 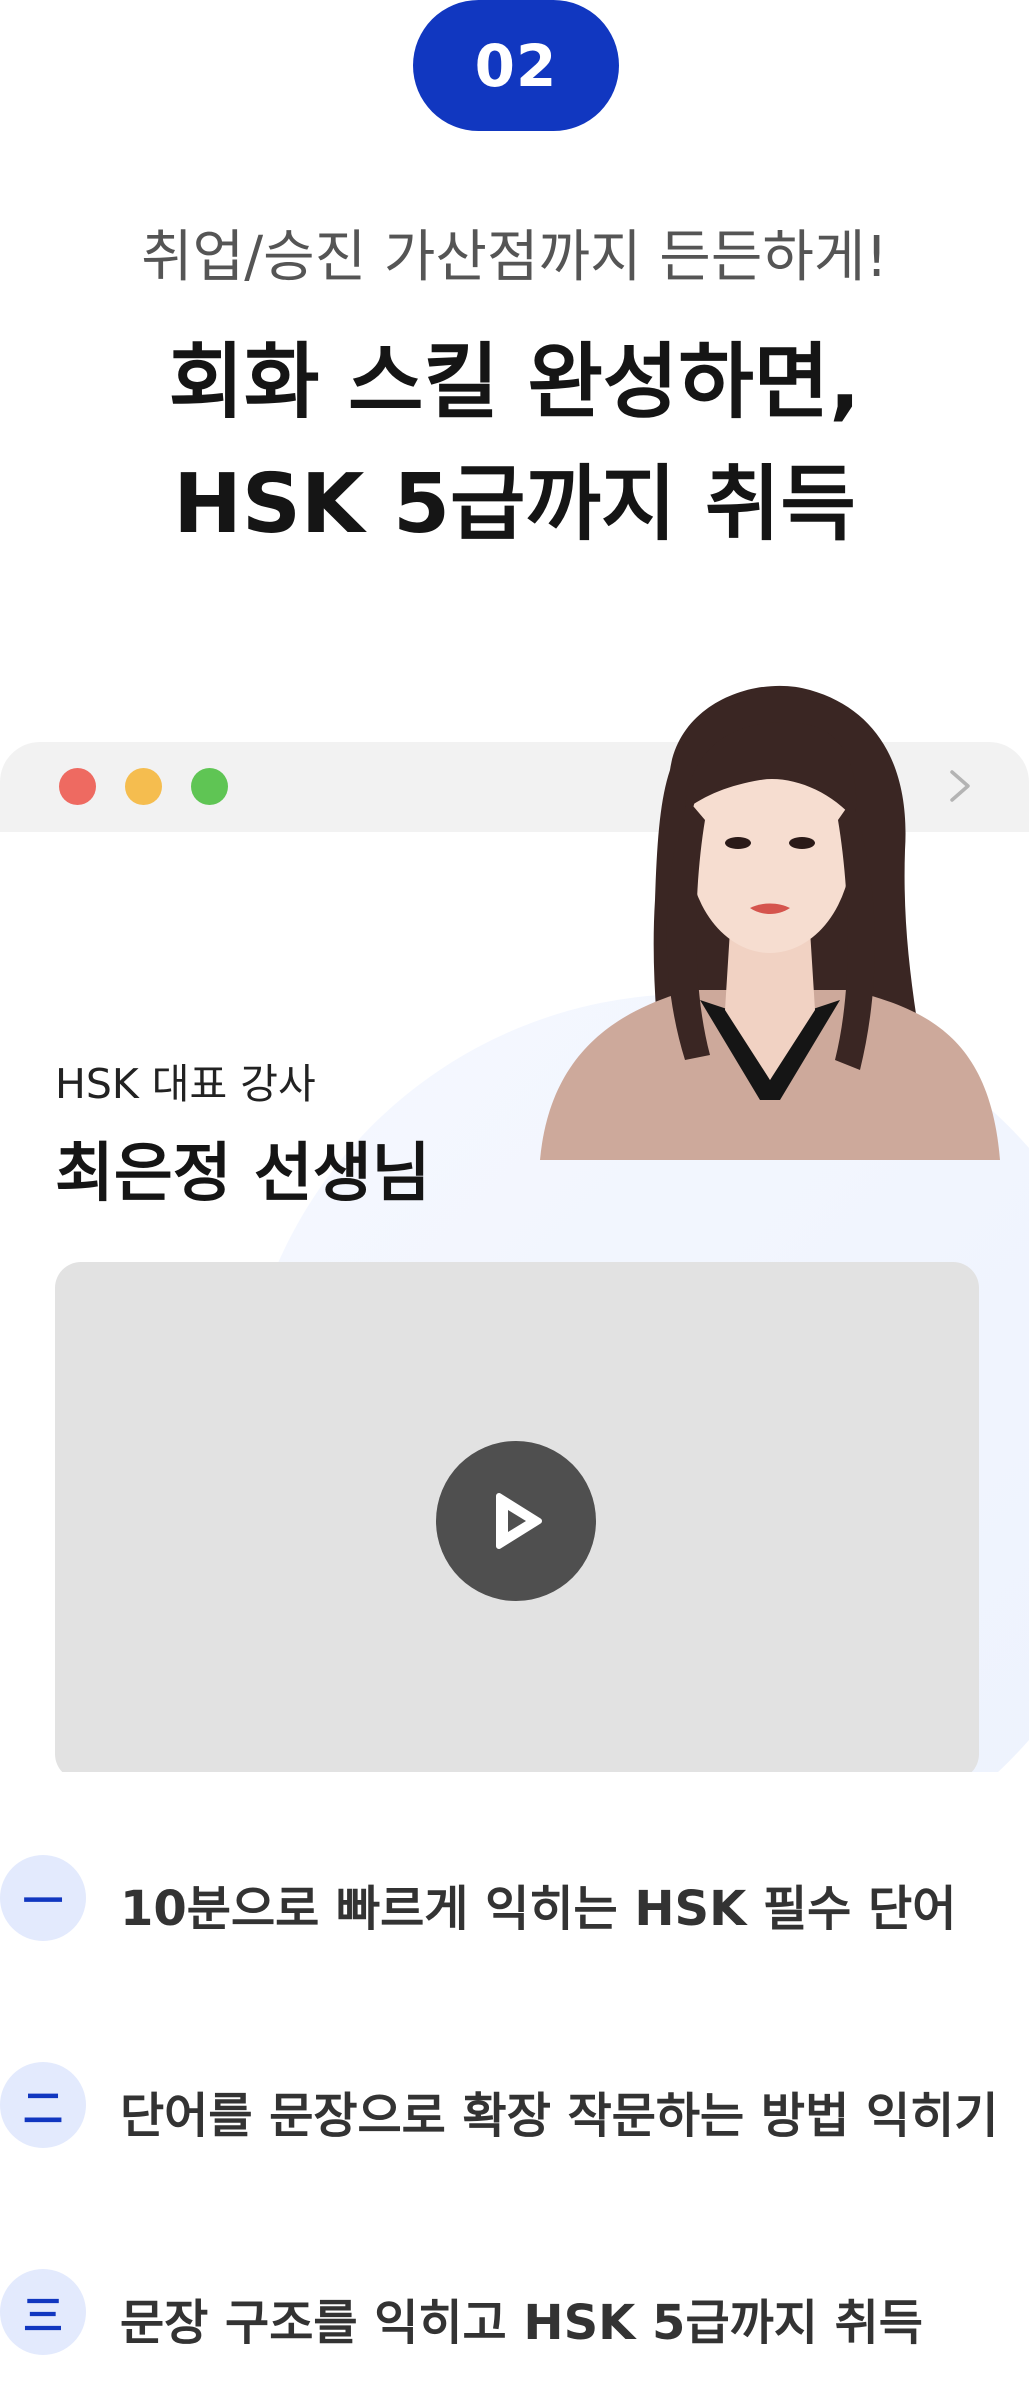 I want to click on teacher-name: 최은정 선생님, so click(x=243, y=1174).